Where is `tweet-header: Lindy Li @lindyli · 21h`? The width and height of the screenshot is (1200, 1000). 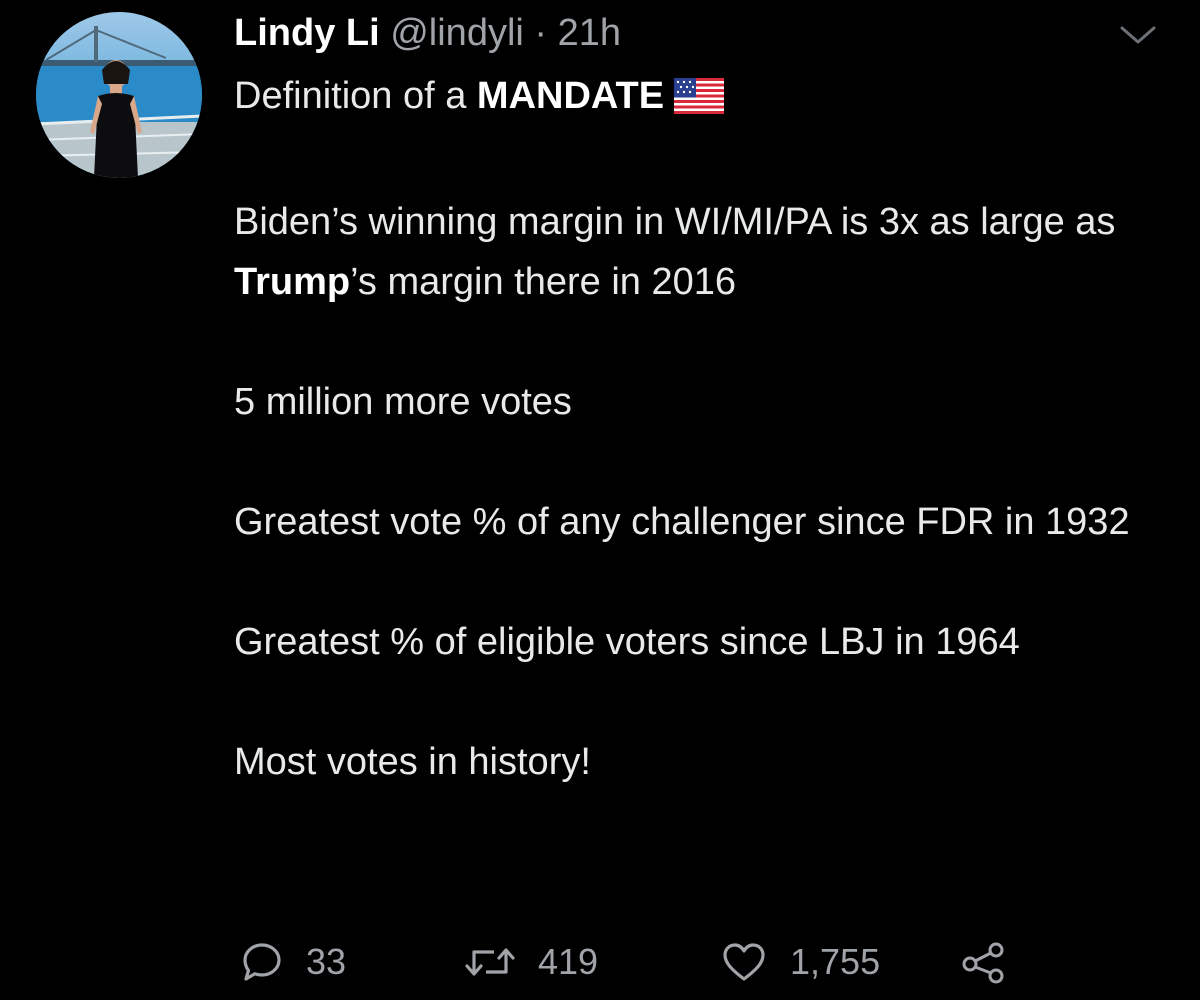 tweet-header: Lindy Li @lindyli · 21h is located at coordinates (427, 33).